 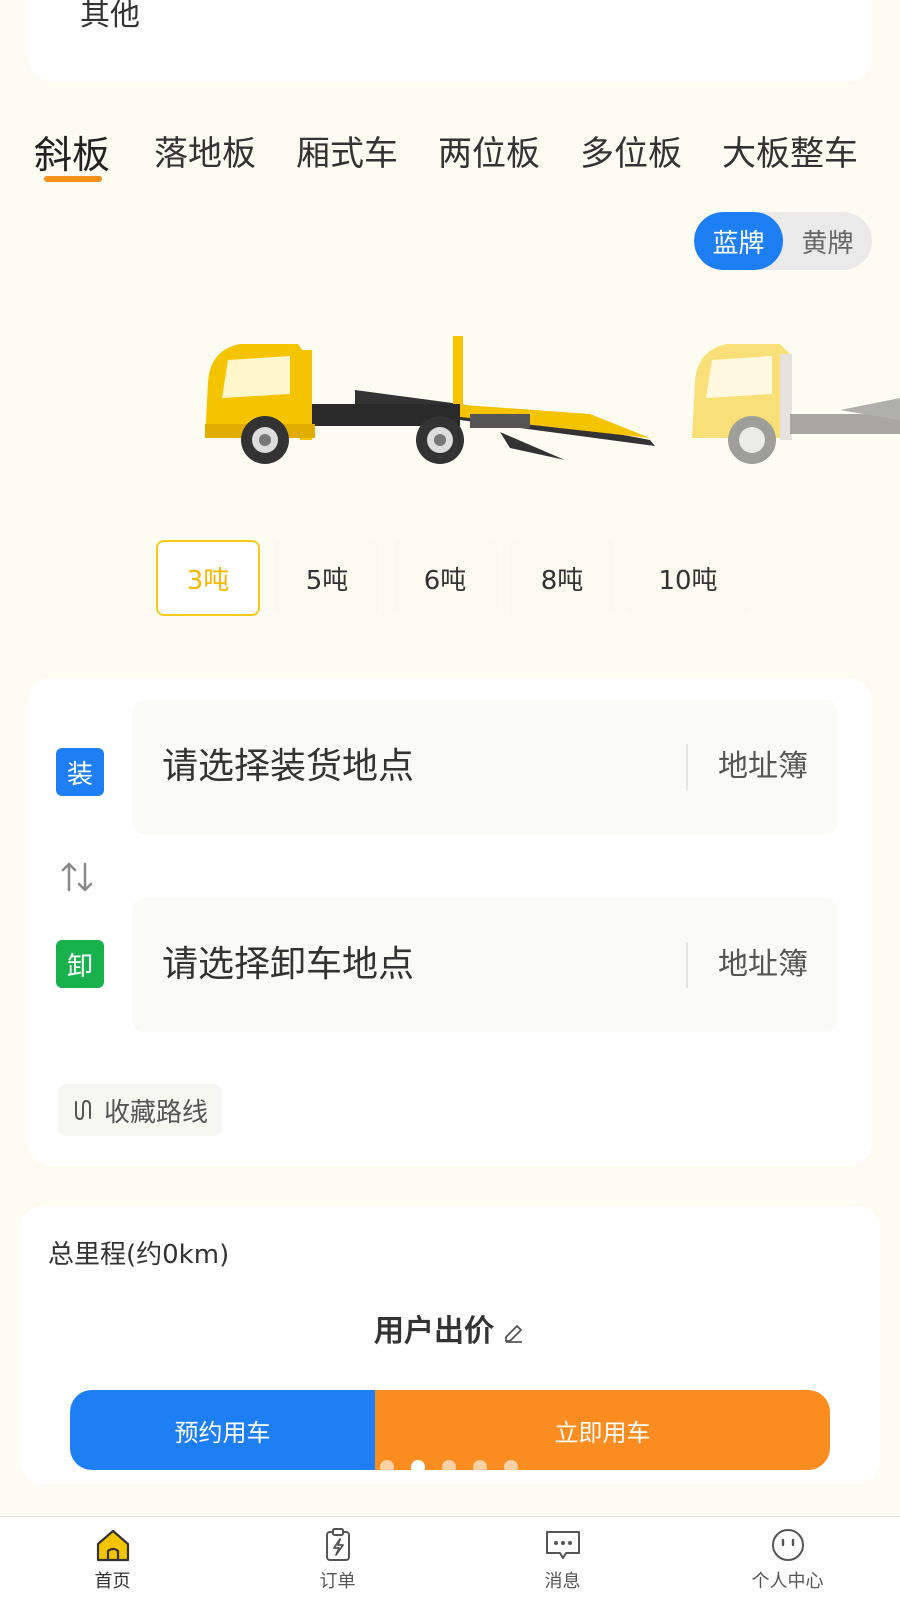 I want to click on yellow-plate-option: 黄牌, so click(x=827, y=241).